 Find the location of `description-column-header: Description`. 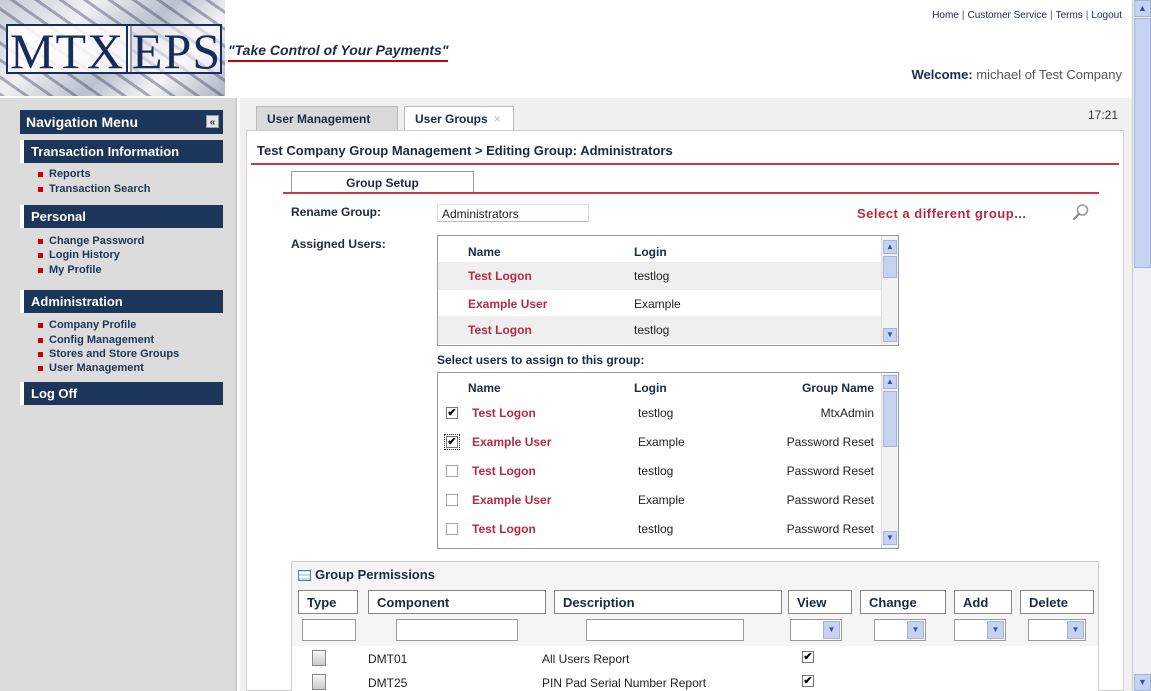

description-column-header: Description is located at coordinates (668, 602).